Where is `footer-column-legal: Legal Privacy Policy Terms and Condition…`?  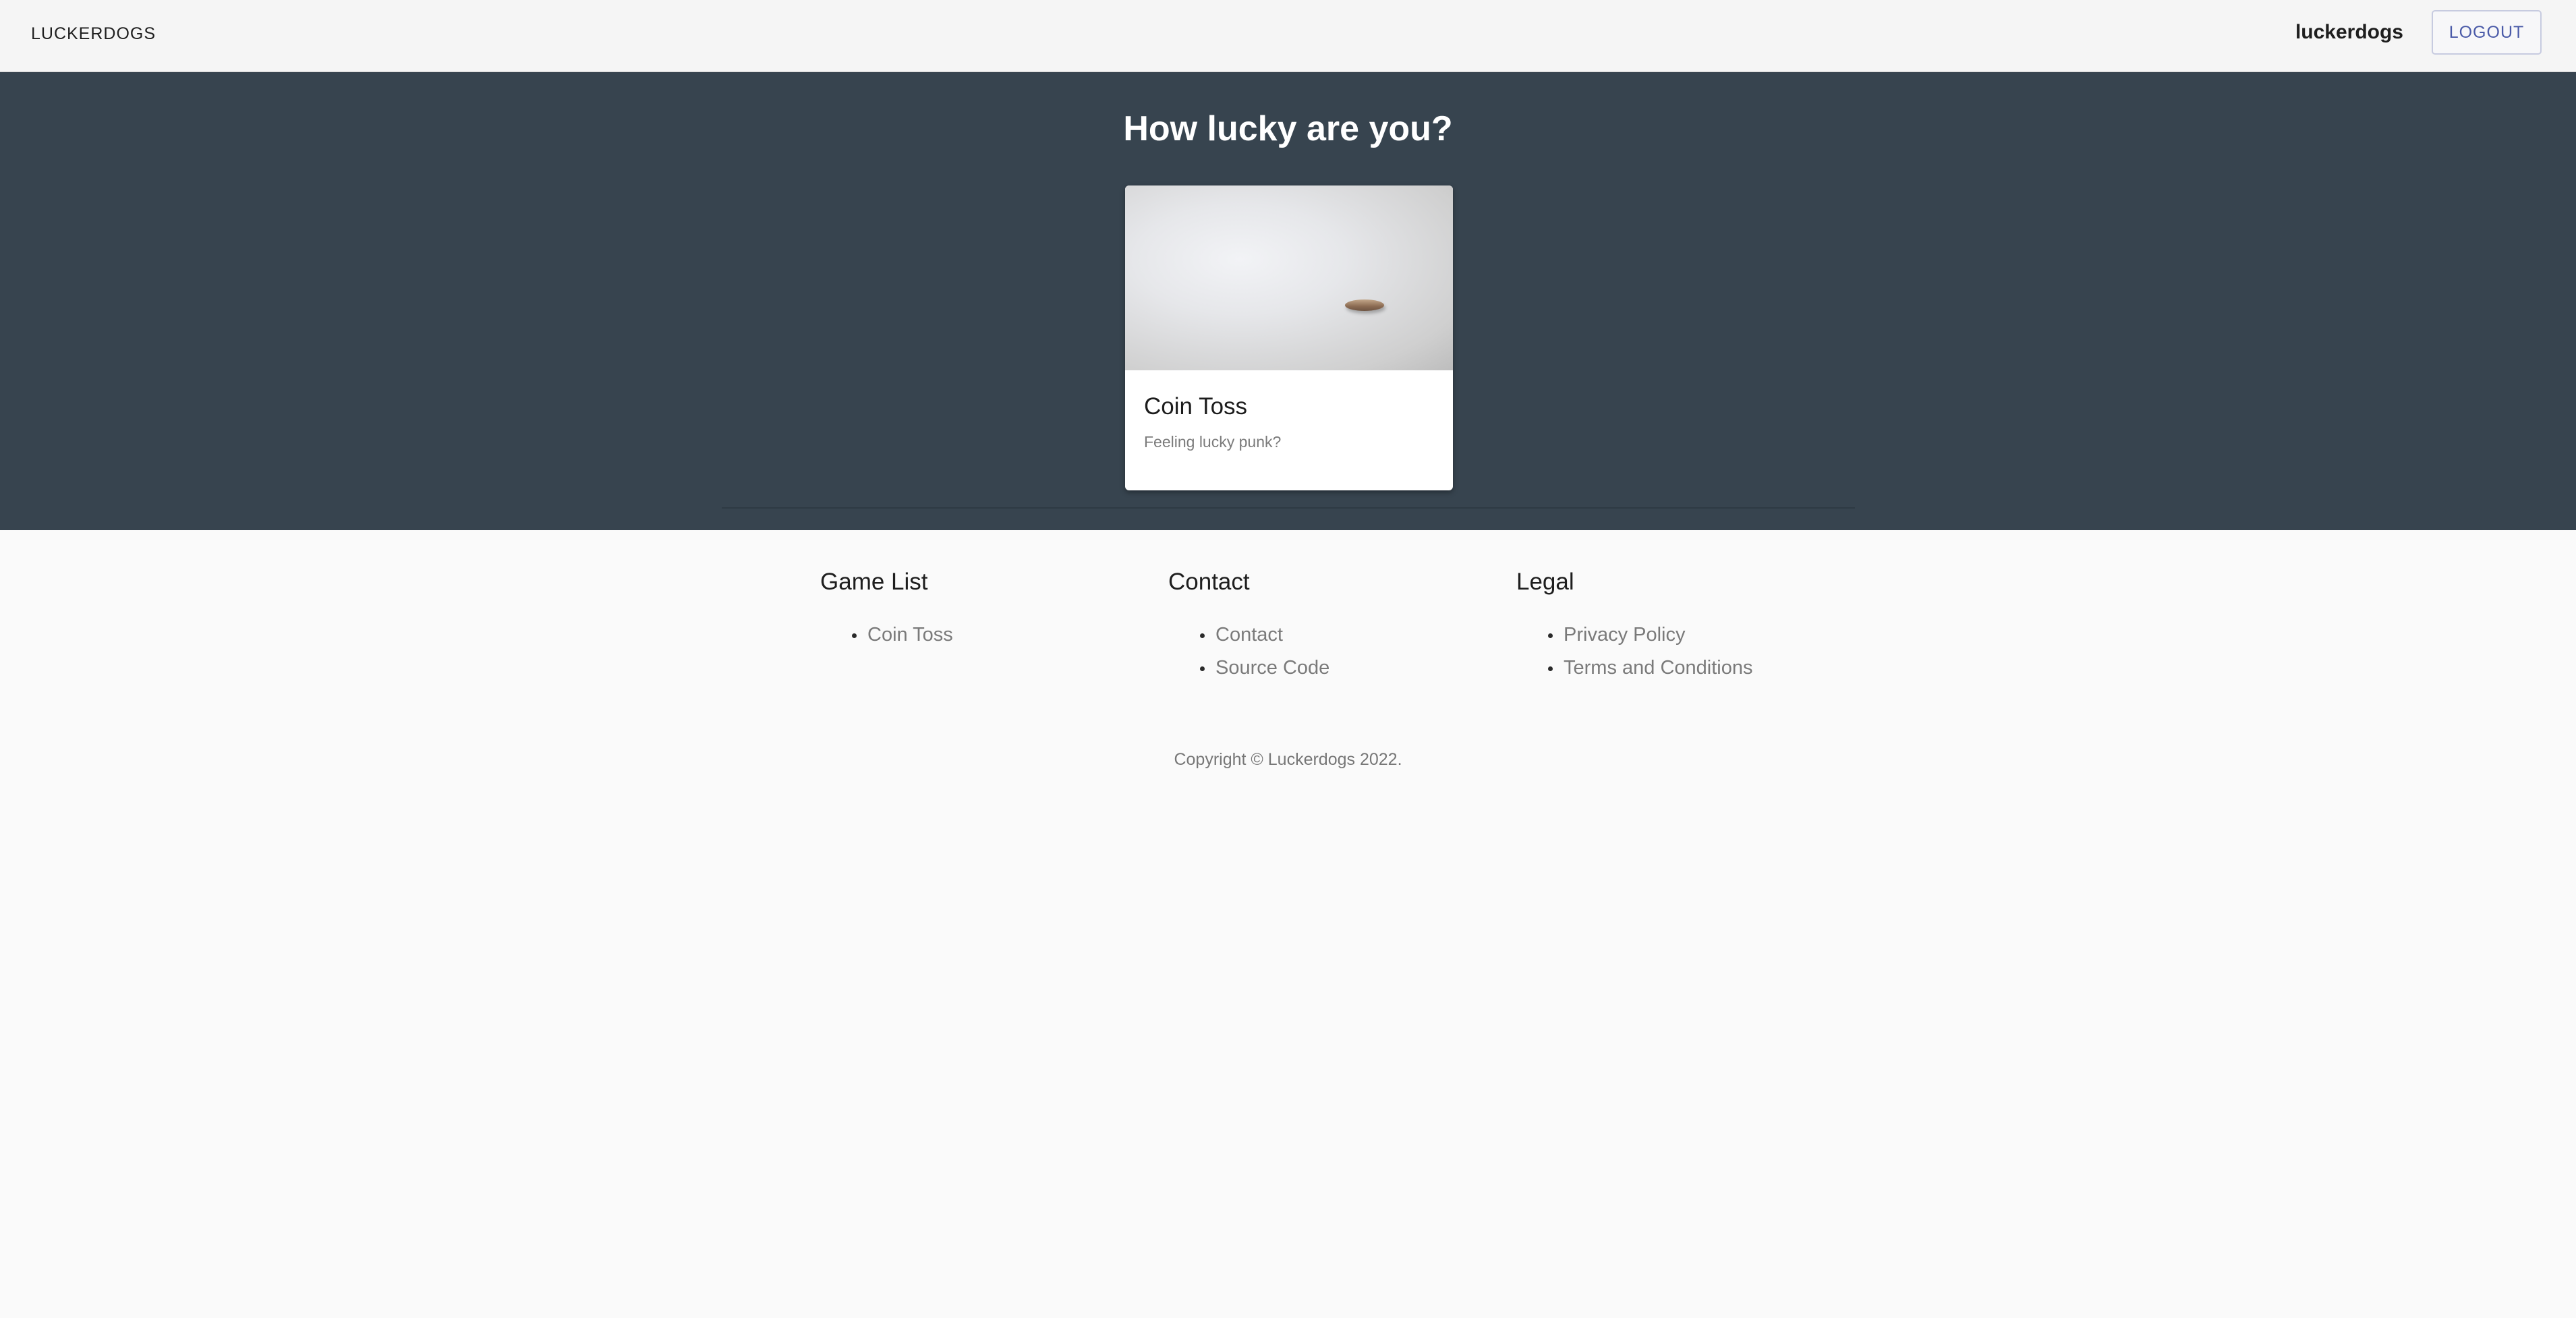 footer-column-legal: Legal Privacy Policy Terms and Condition… is located at coordinates (1634, 627).